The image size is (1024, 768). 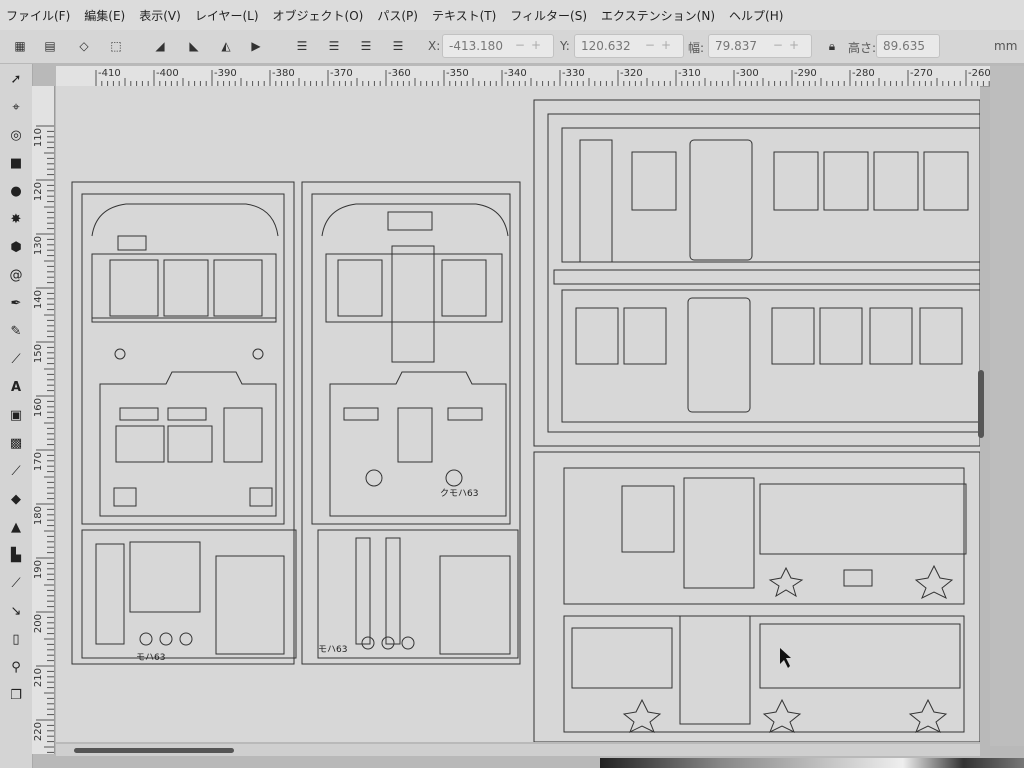 I want to click on x-input: -413.180 −+, so click(x=498, y=46).